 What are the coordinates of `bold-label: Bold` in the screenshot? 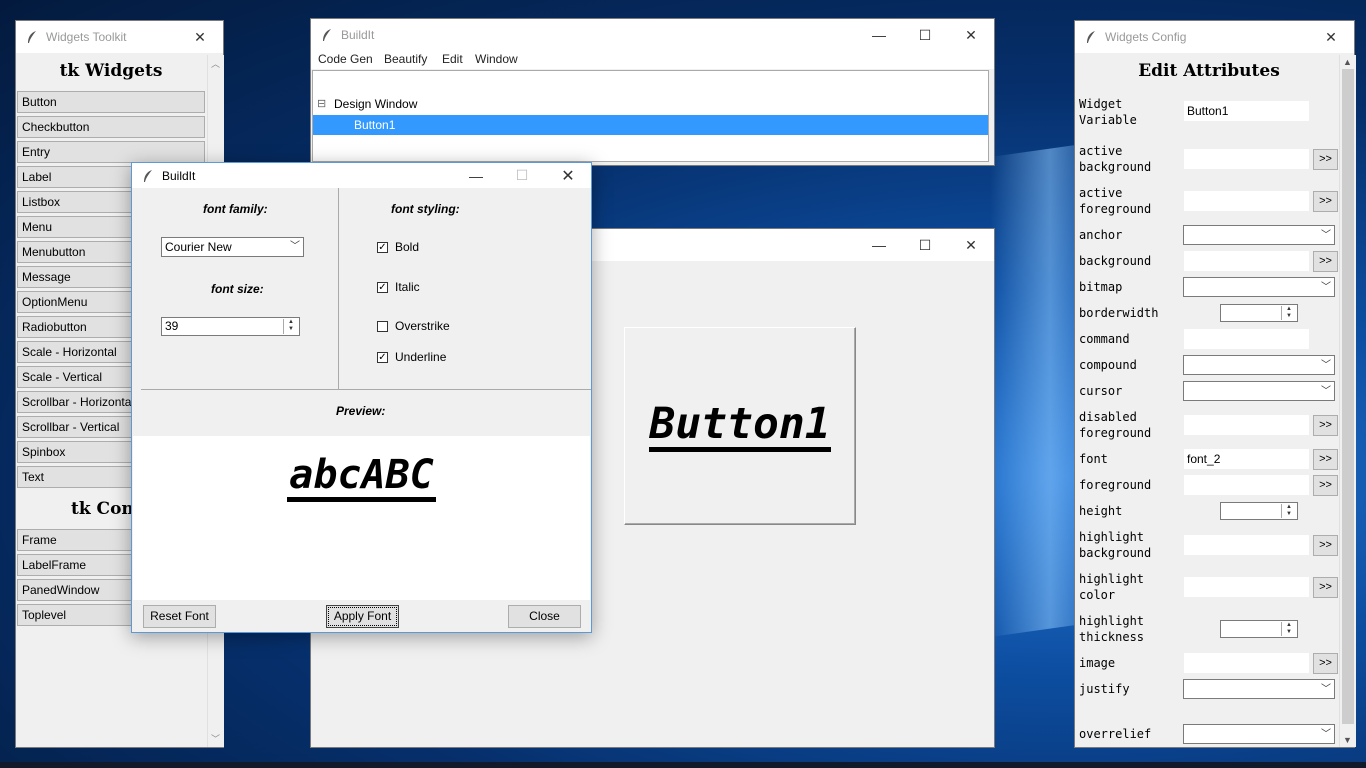 It's located at (407, 247).